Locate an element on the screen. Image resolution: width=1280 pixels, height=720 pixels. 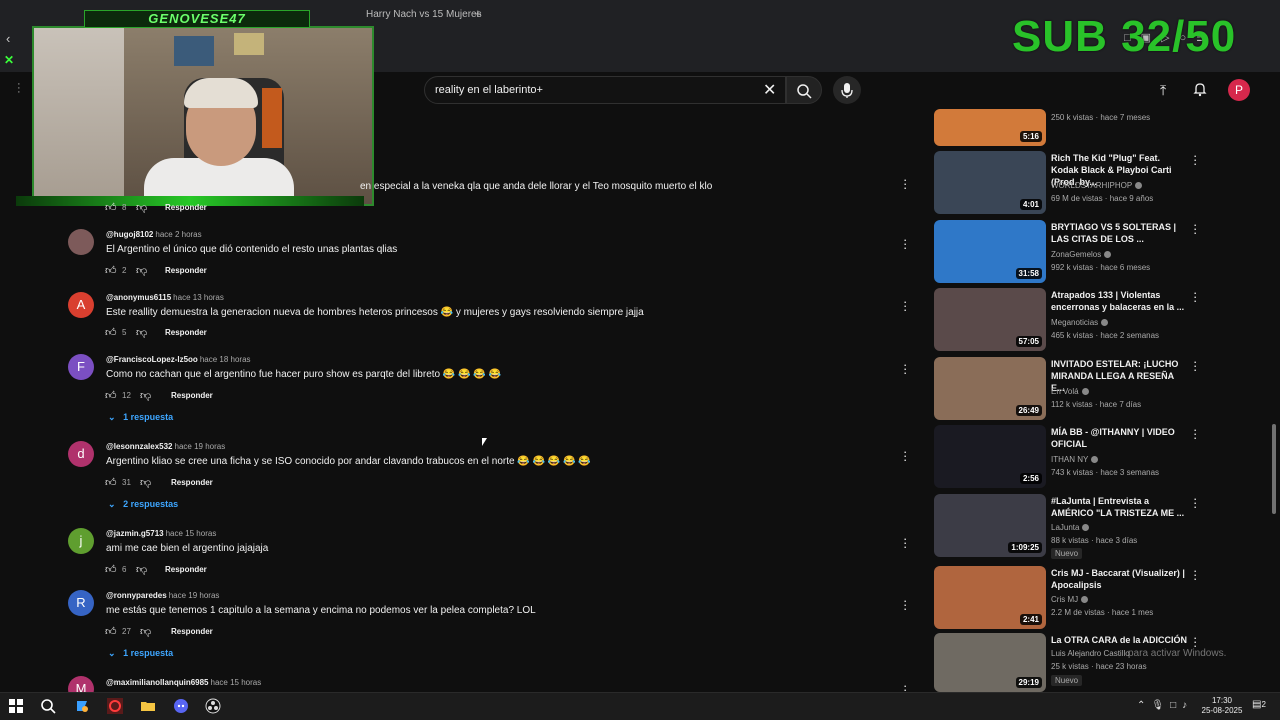
video-channel: ITHAN NY is located at coordinates (1075, 459).